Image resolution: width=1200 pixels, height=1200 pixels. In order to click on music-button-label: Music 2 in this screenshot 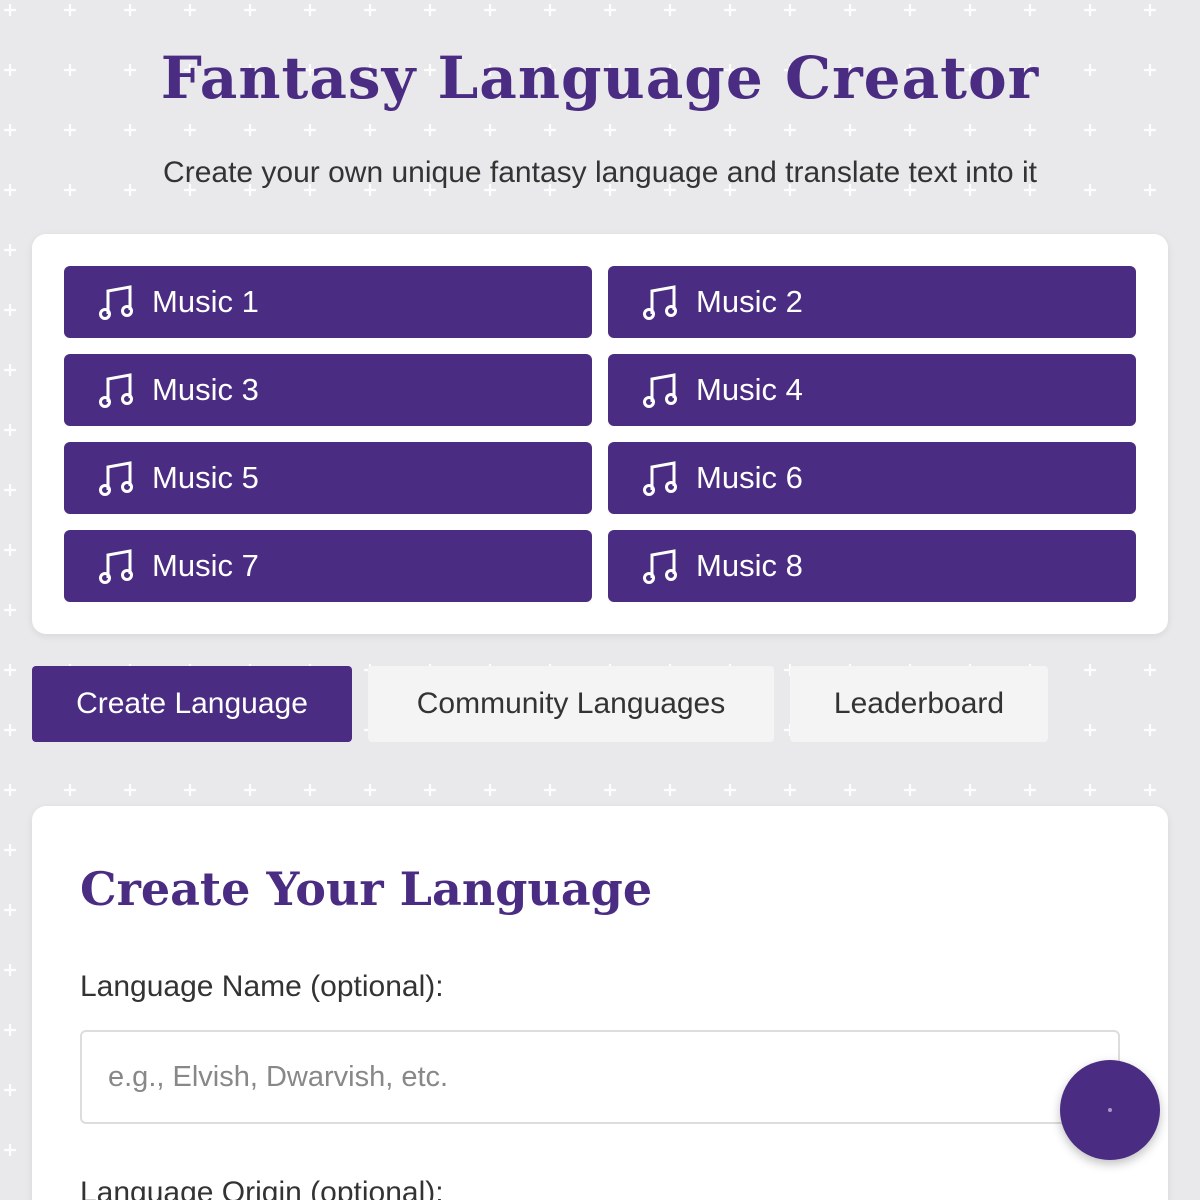, I will do `click(749, 301)`.